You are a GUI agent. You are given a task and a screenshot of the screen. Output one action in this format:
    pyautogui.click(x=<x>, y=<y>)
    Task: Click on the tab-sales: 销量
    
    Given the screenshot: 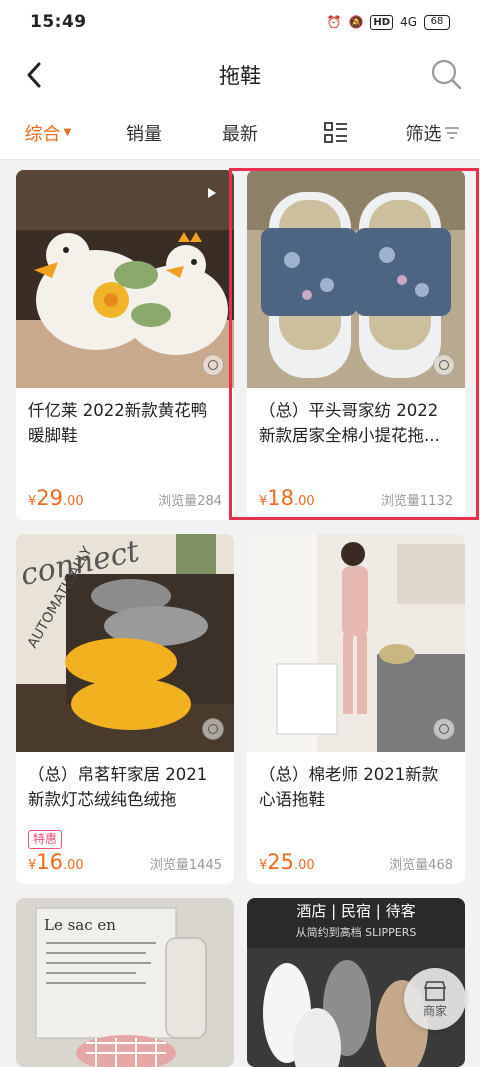 What is the action you would take?
    pyautogui.click(x=144, y=133)
    